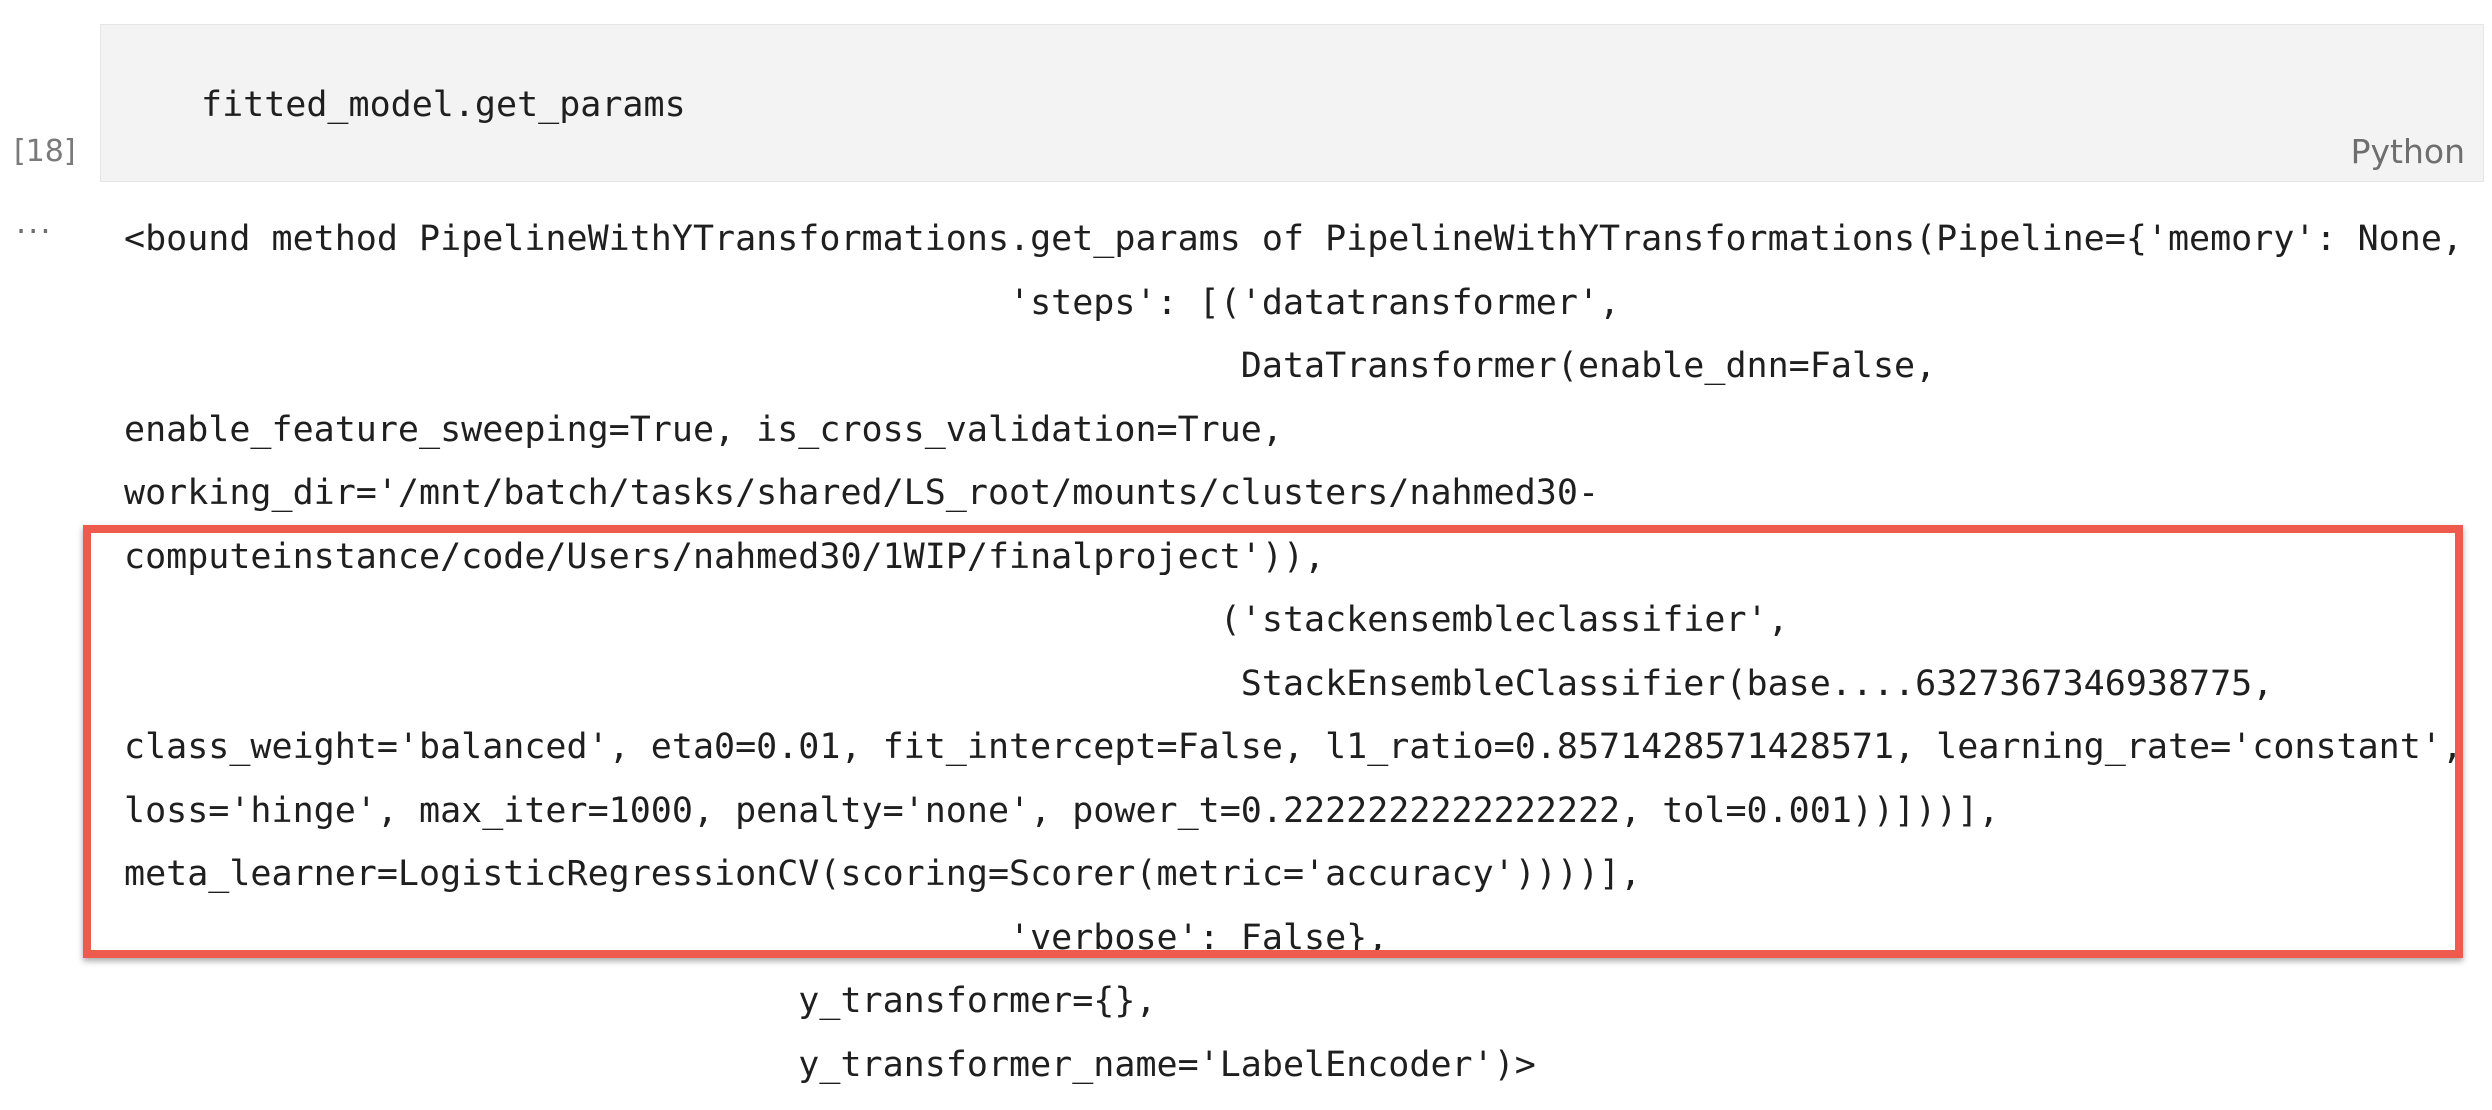 Image resolution: width=2492 pixels, height=1110 pixels. Describe the element at coordinates (45, 151) in the screenshot. I see `execution-count: [18]` at that location.